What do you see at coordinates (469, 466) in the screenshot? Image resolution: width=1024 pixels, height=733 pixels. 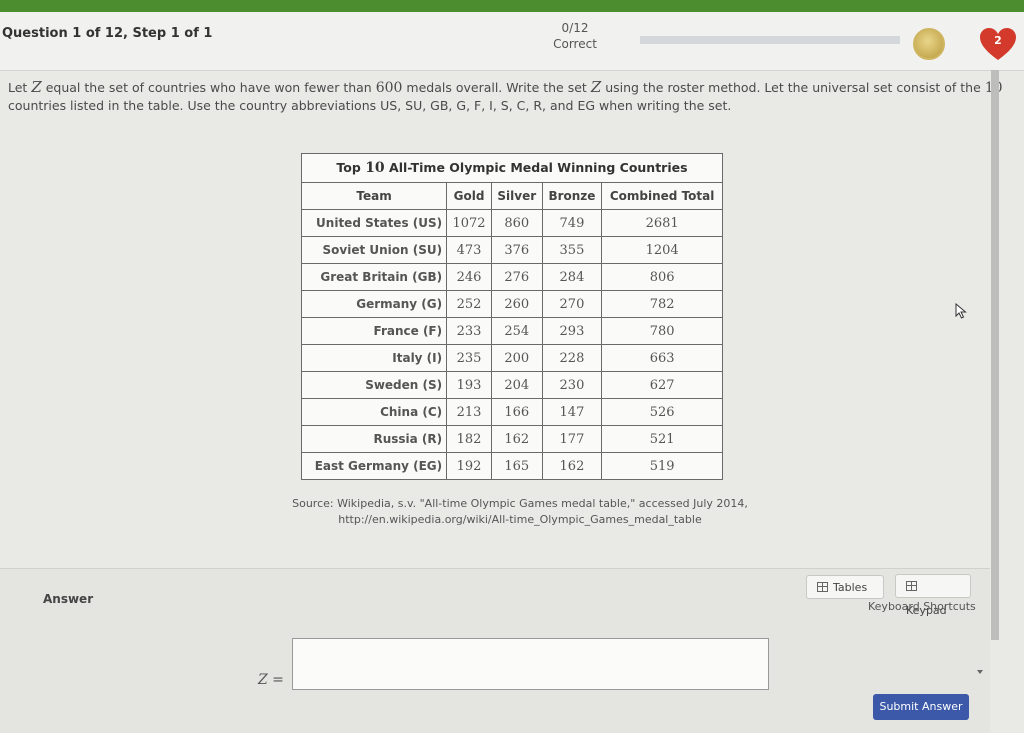 I see `value-cell: 192` at bounding box center [469, 466].